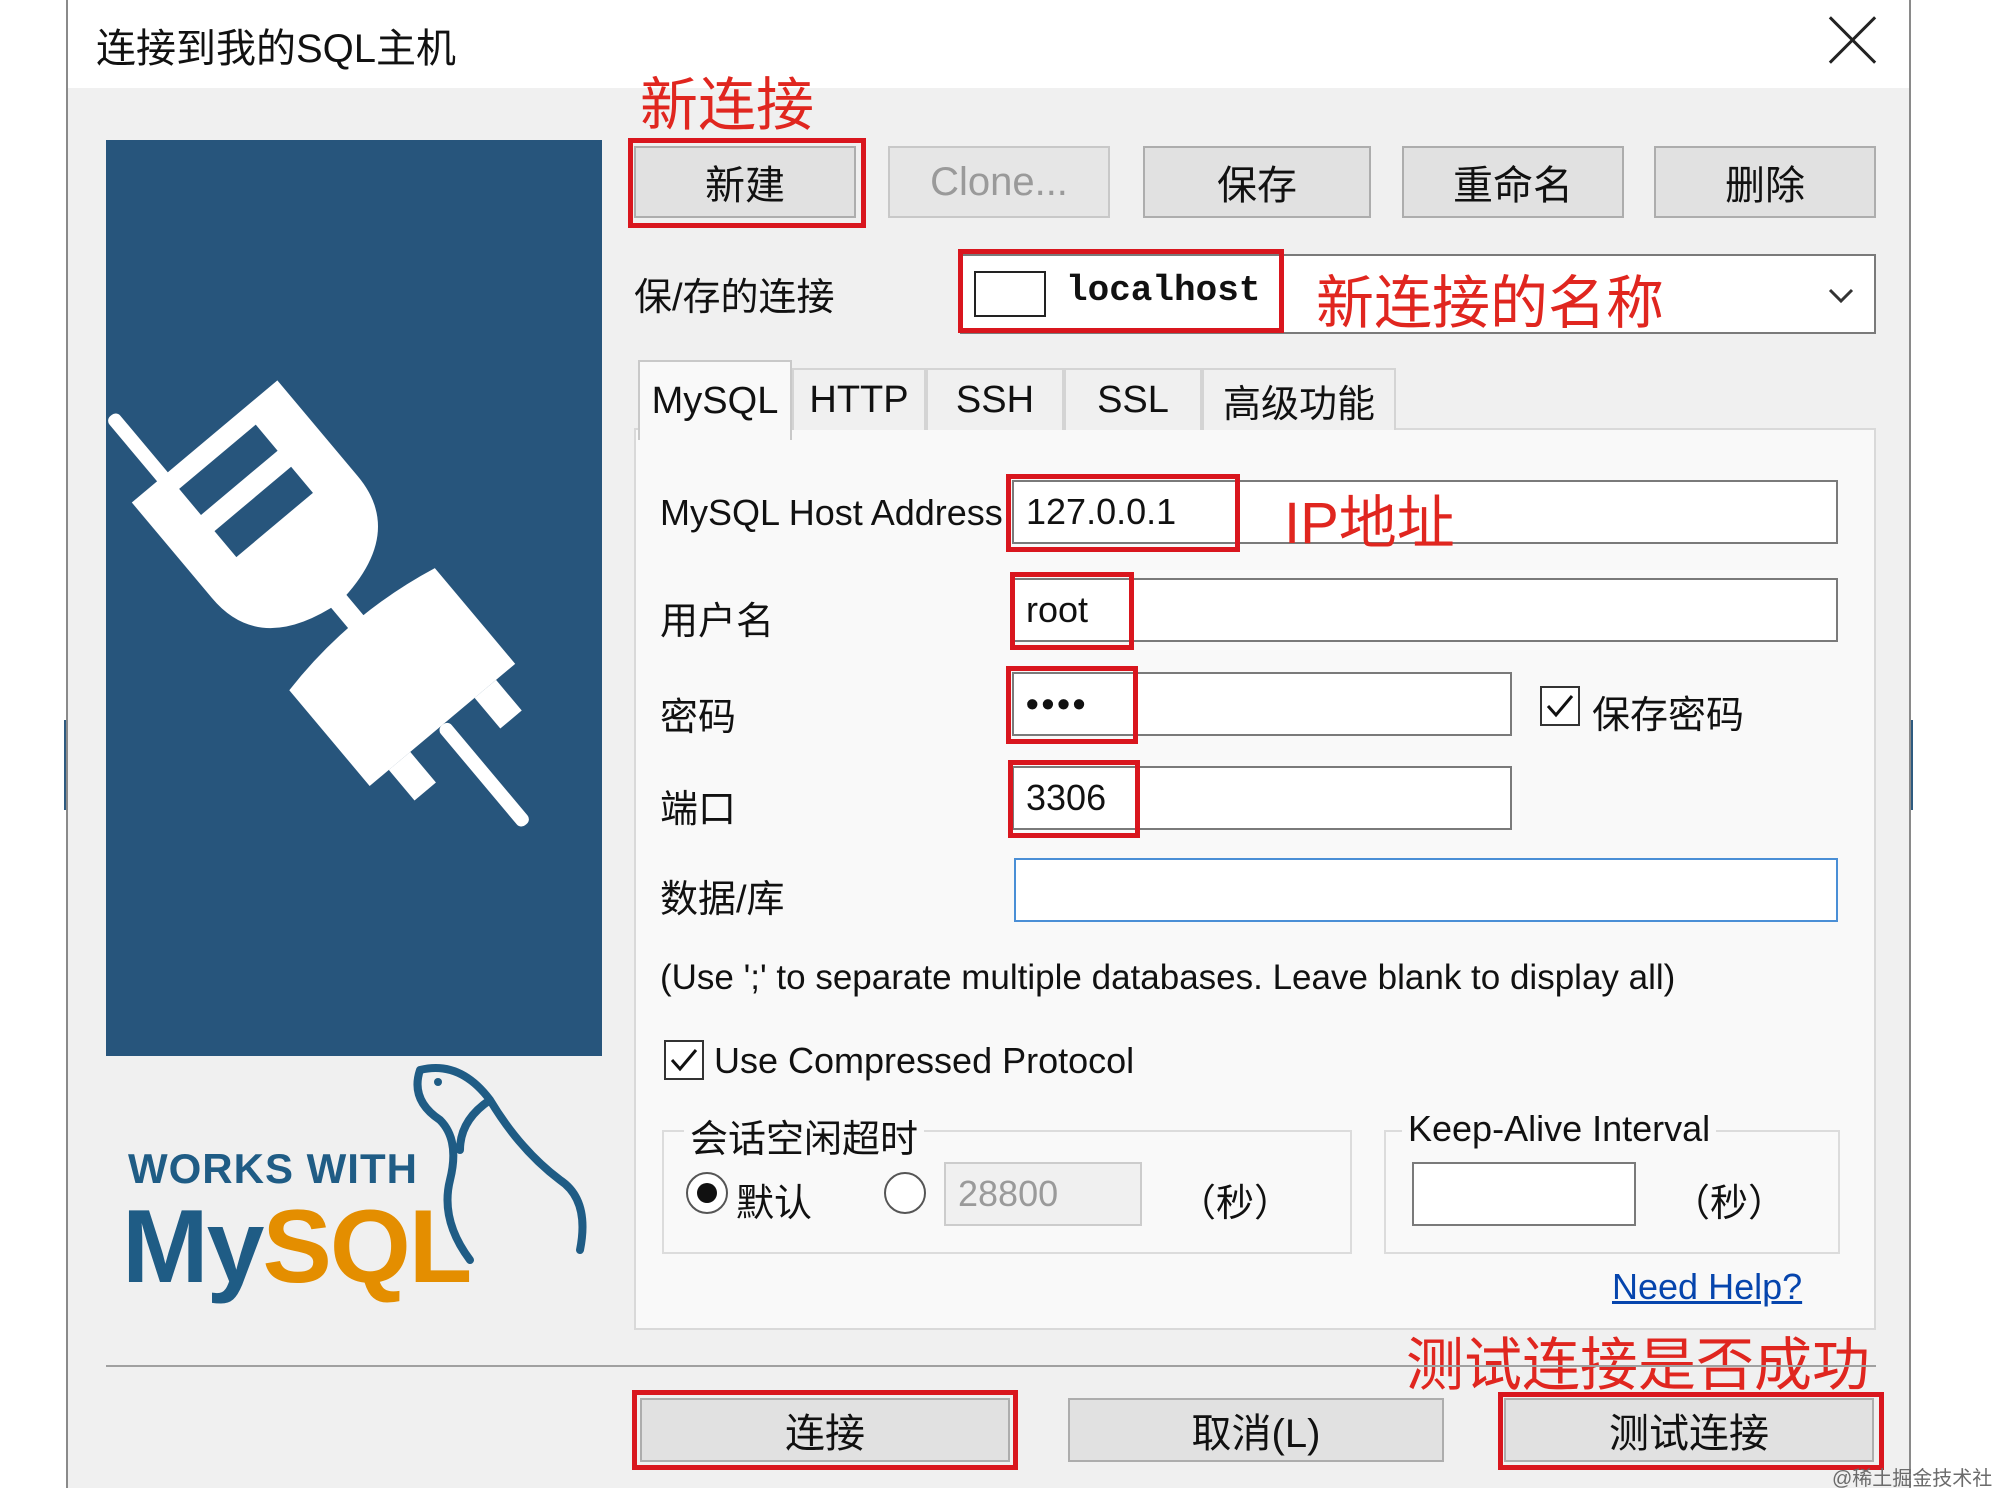  What do you see at coordinates (1425, 610) in the screenshot?
I see `username-input: root` at bounding box center [1425, 610].